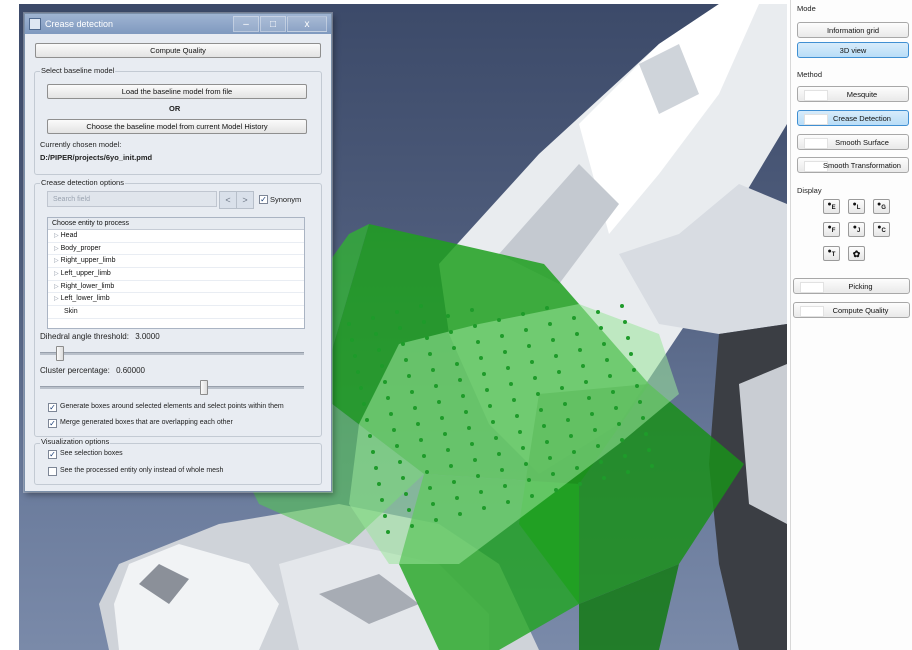  What do you see at coordinates (228, 200) in the screenshot?
I see `prev-button: <` at bounding box center [228, 200].